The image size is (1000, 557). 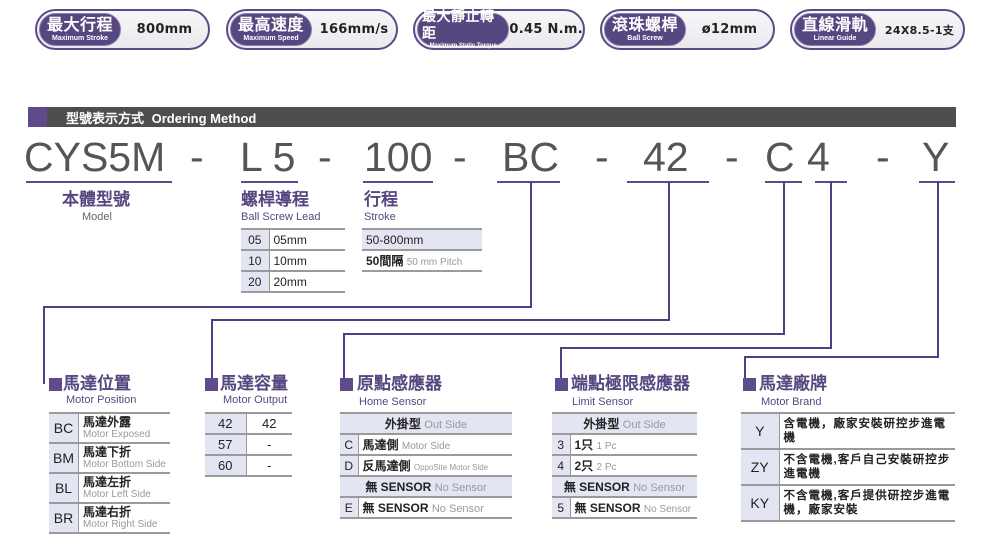 What do you see at coordinates (95, 157) in the screenshot?
I see `code-model: CYS5M` at bounding box center [95, 157].